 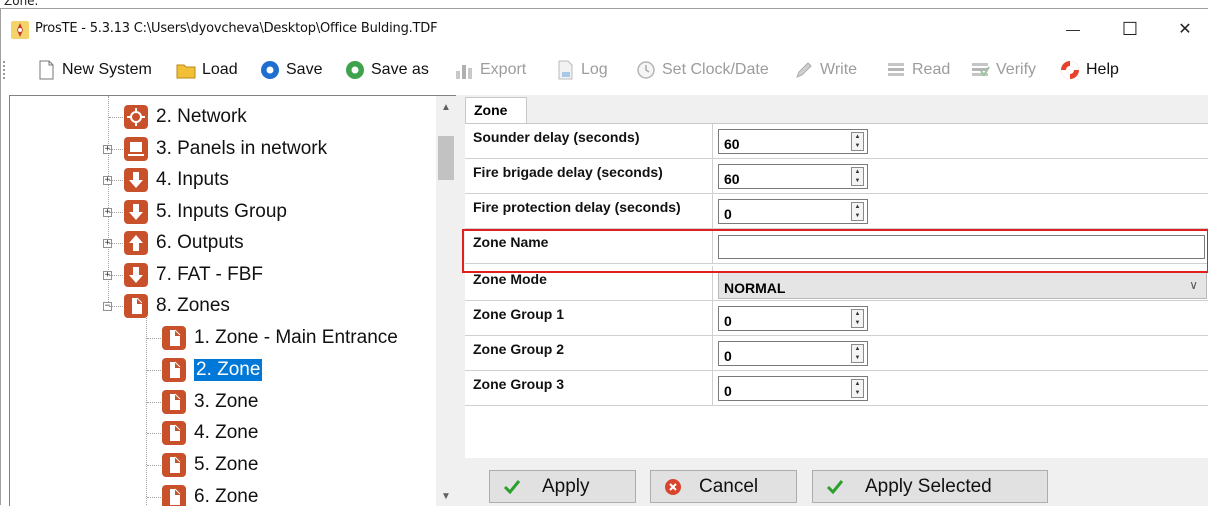 What do you see at coordinates (589, 283) in the screenshot?
I see `property-label: Zone Mode` at bounding box center [589, 283].